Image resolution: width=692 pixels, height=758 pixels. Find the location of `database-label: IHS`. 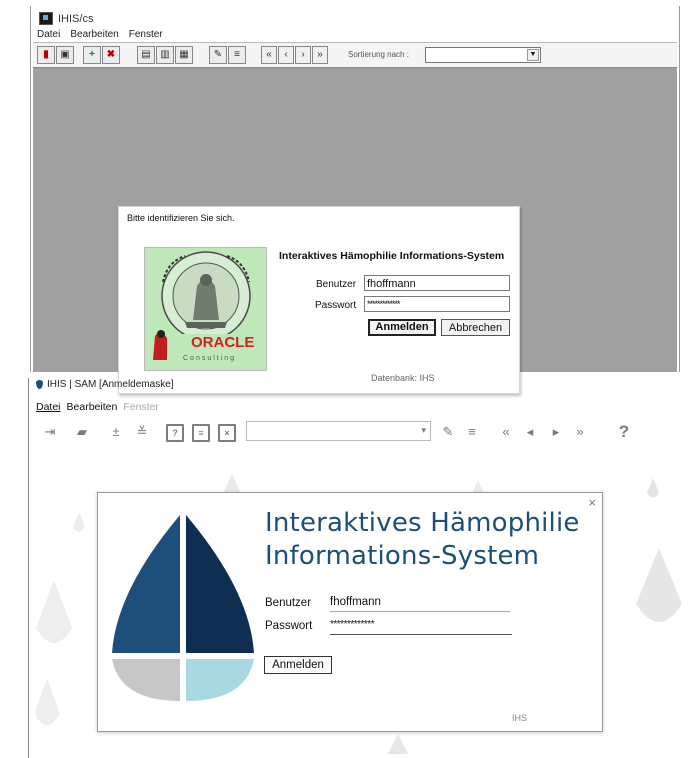

database-label: IHS is located at coordinates (520, 718).